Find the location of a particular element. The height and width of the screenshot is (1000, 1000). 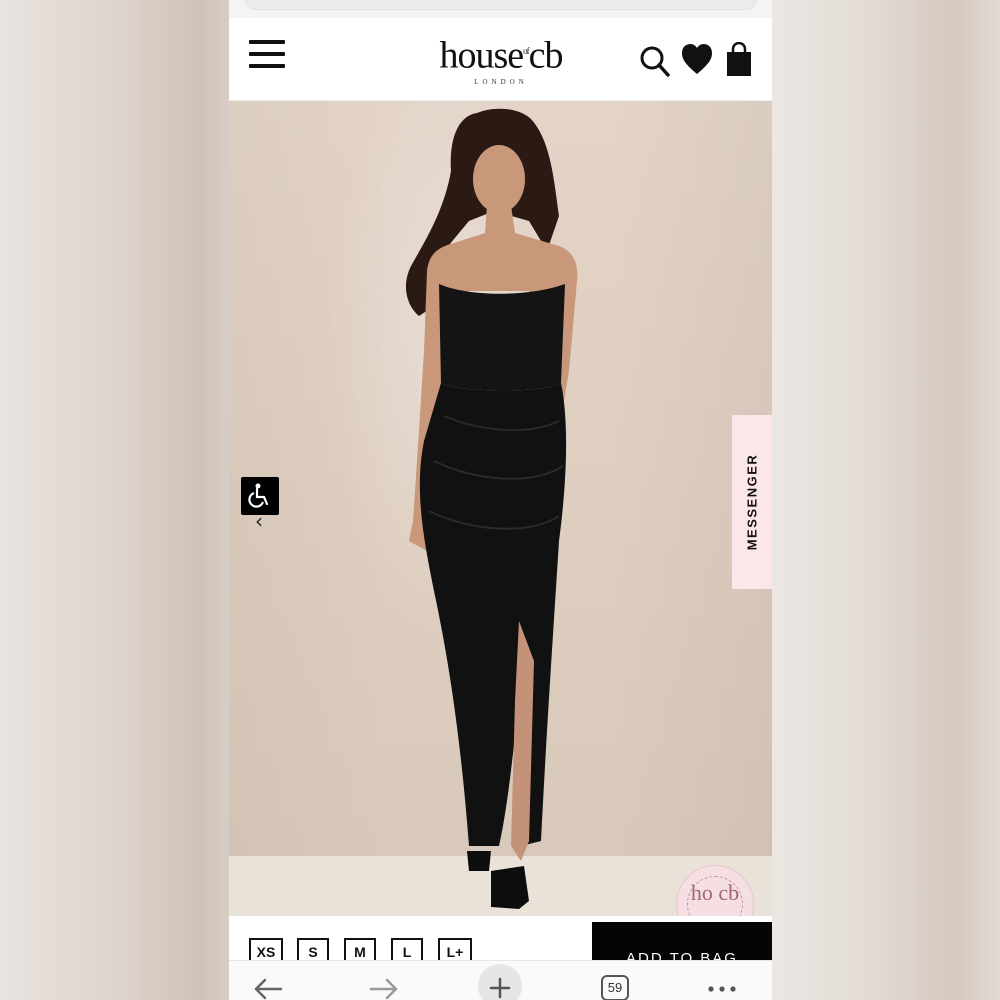

browser-toolbar: 59 is located at coordinates (500, 980).